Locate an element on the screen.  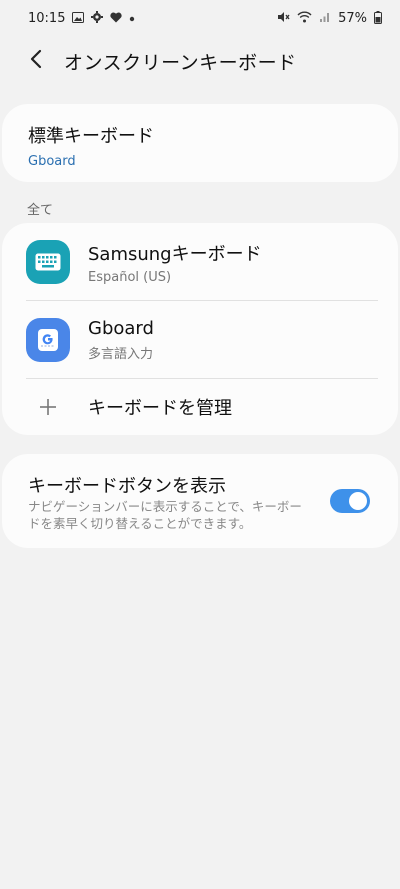
keyboard-language: 多言語入力 is located at coordinates (121, 354).